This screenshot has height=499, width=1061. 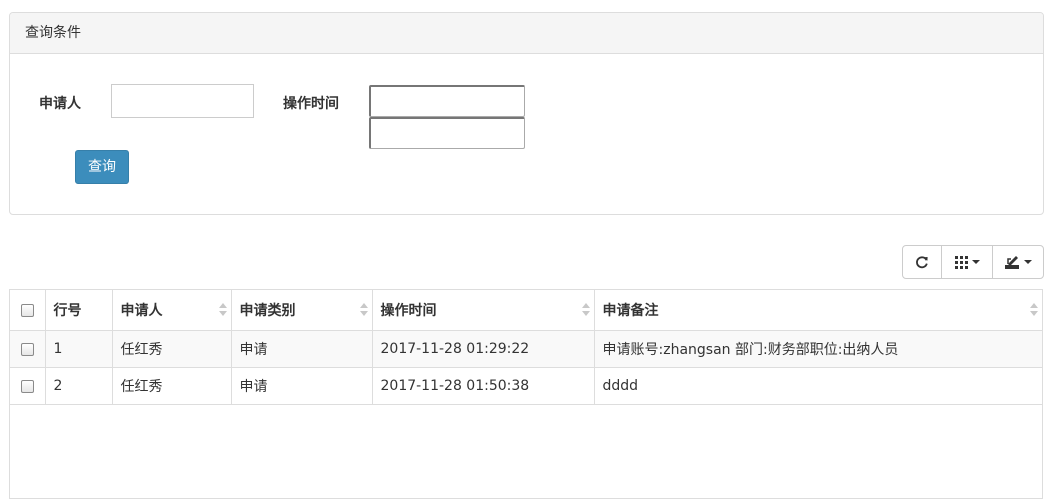 What do you see at coordinates (79, 310) in the screenshot?
I see `header-row-no: 行号` at bounding box center [79, 310].